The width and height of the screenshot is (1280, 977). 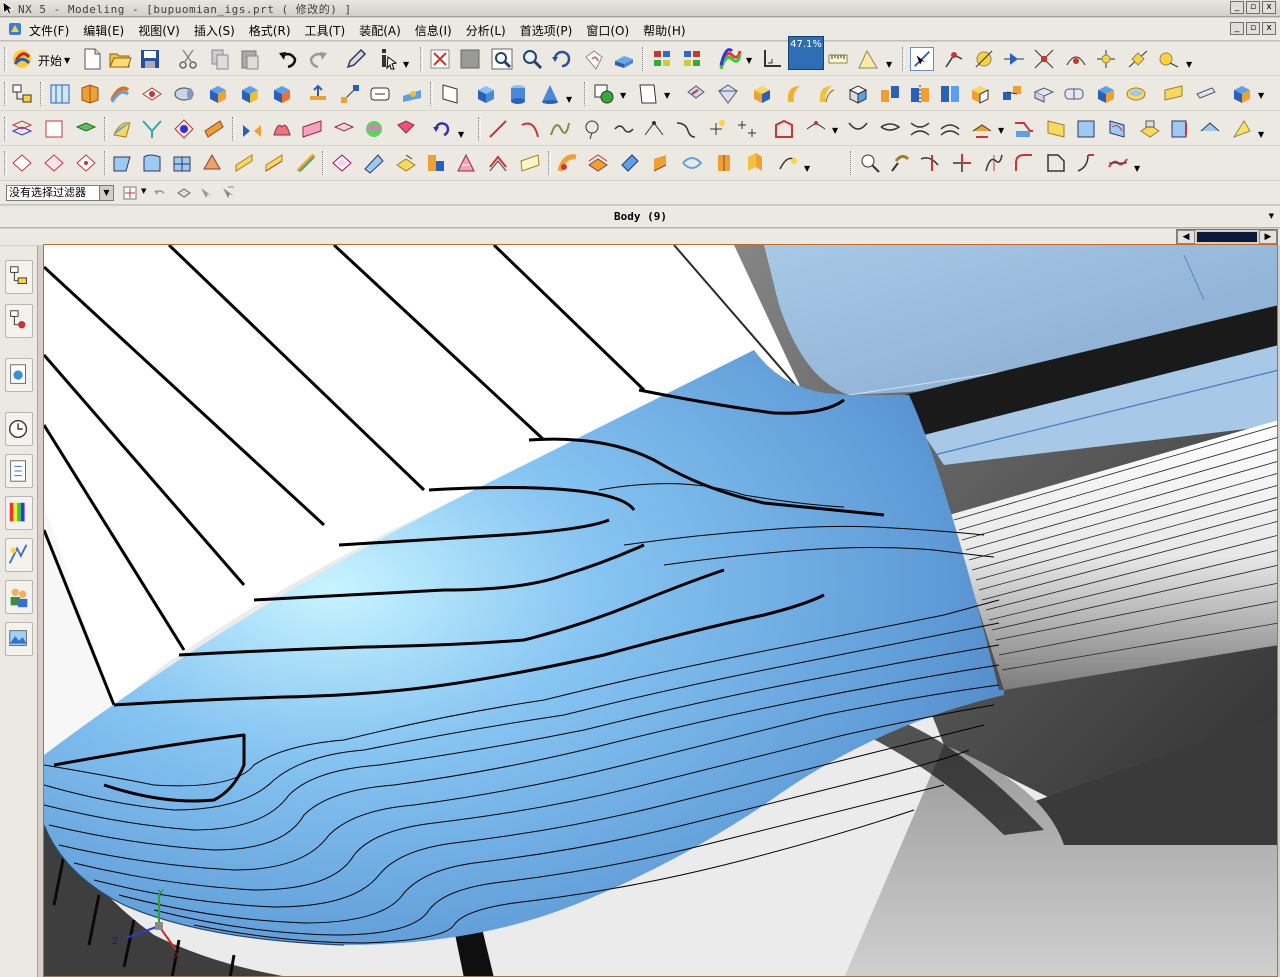 I want to click on menu-information: 信息(I), so click(x=435, y=30).